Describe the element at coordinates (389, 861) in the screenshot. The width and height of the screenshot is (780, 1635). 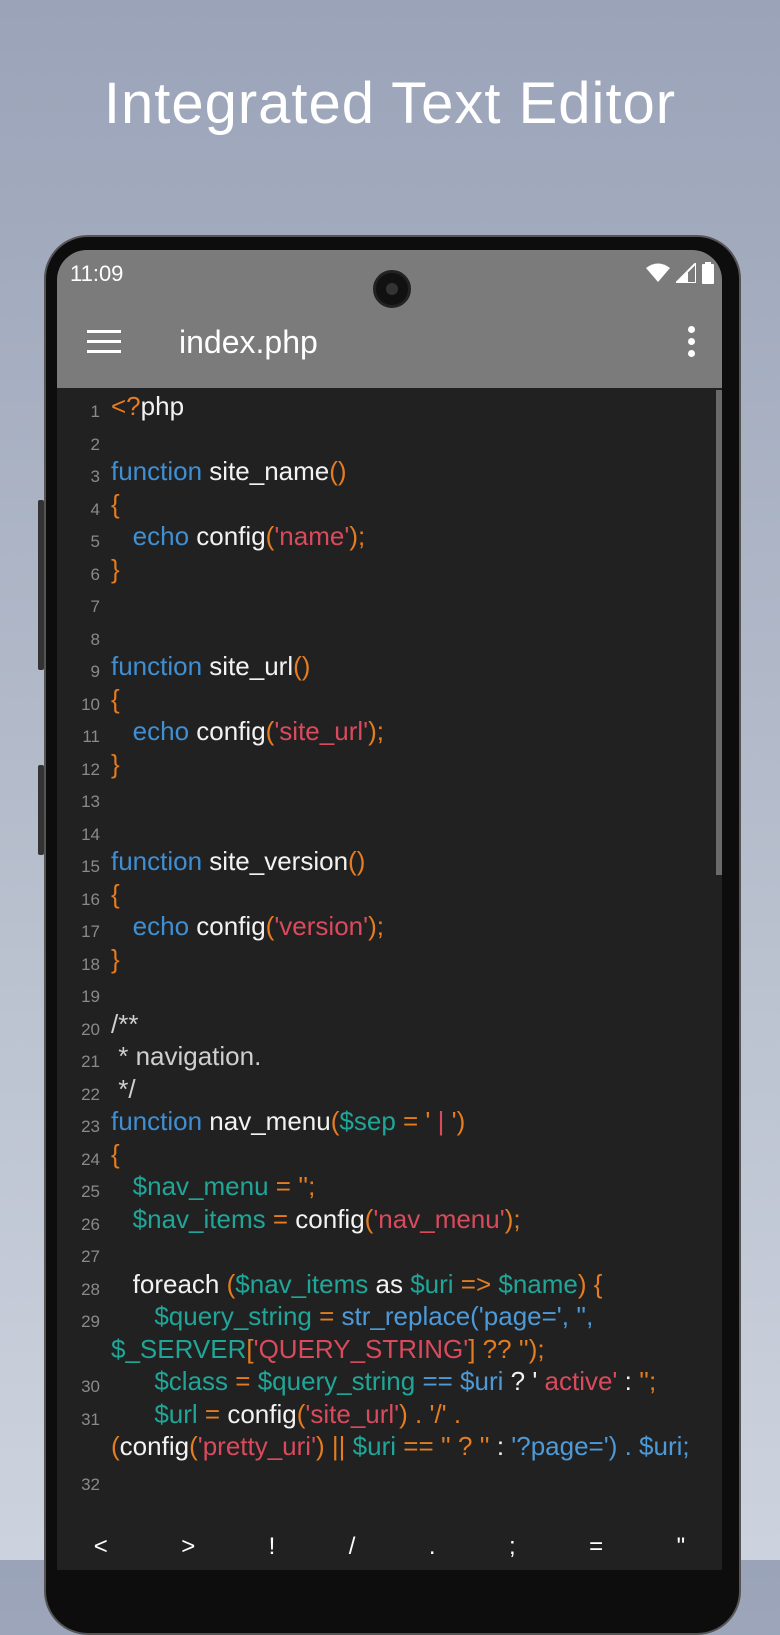
I see `code-line: 15 function site_version()` at that location.